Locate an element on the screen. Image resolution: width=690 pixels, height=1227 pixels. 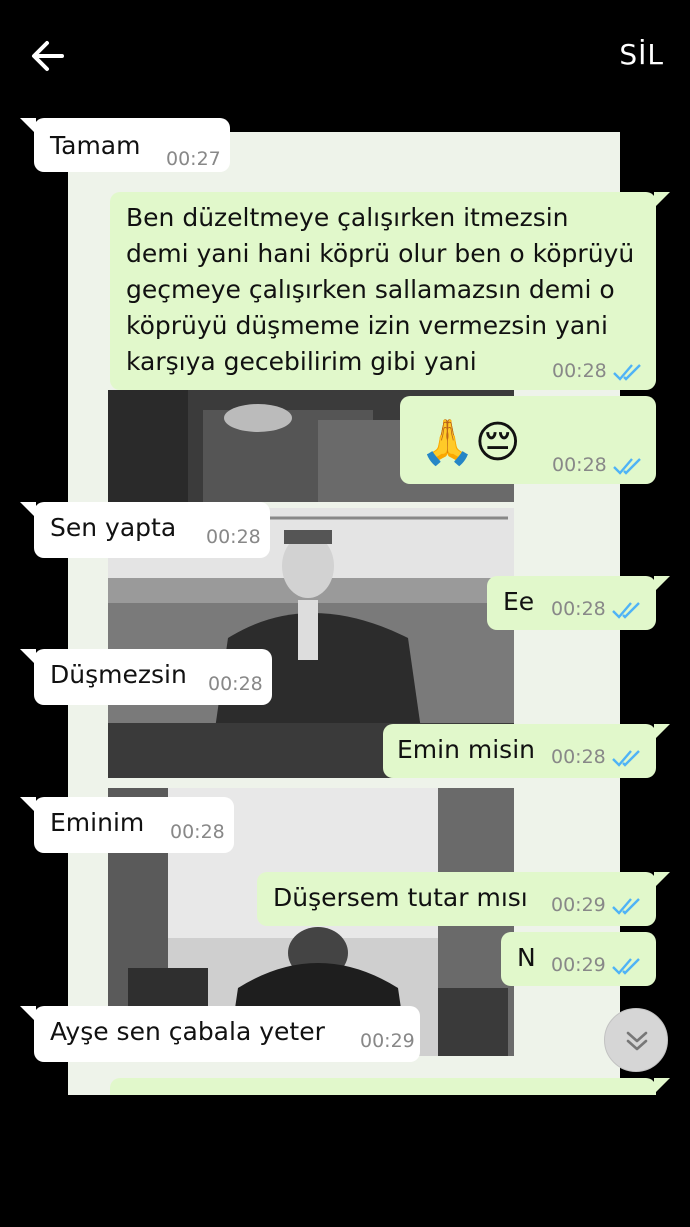
double-chevron-down-icon is located at coordinates (637, 1041).